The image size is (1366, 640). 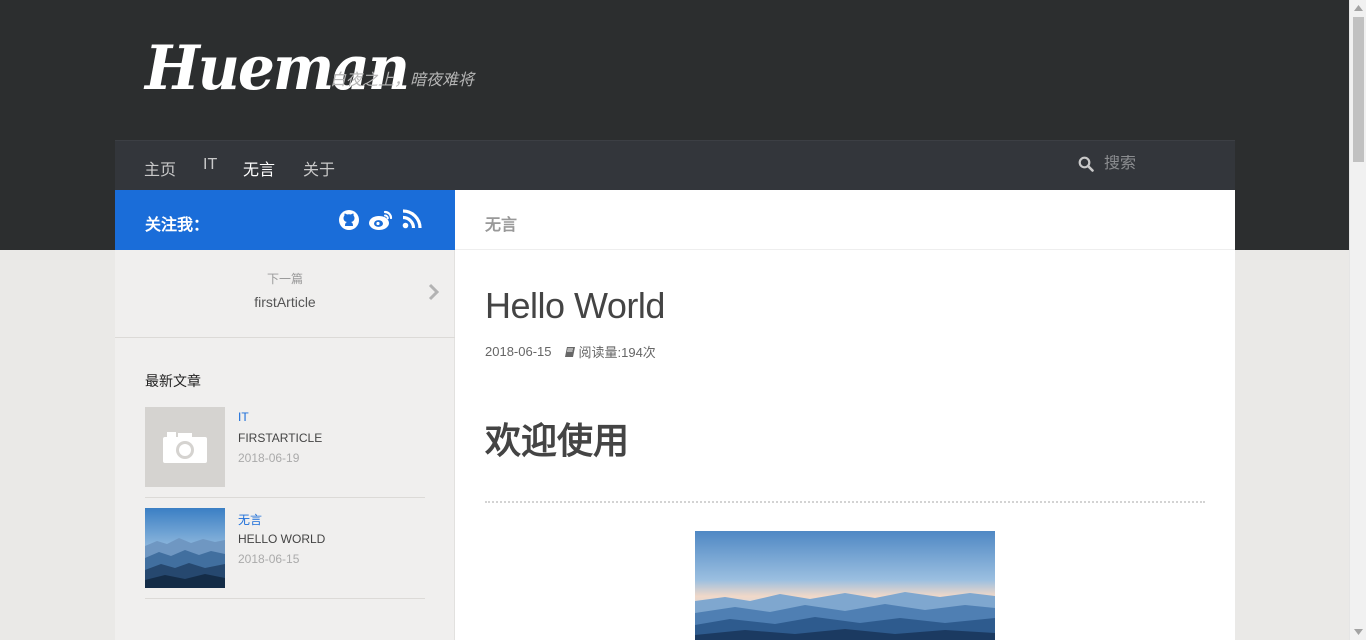 What do you see at coordinates (412, 219) in the screenshot?
I see `rss-icon` at bounding box center [412, 219].